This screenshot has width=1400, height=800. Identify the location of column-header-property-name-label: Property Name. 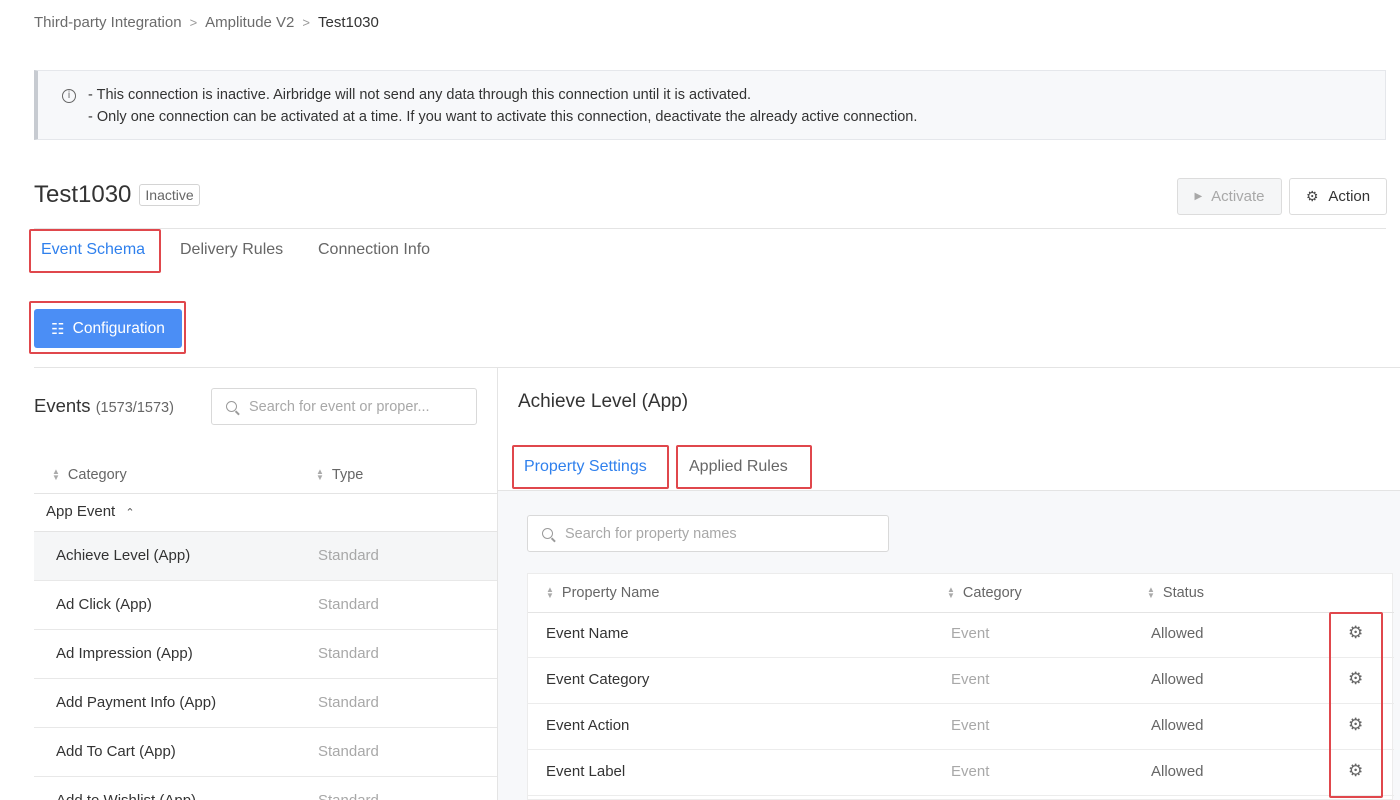
(610, 593).